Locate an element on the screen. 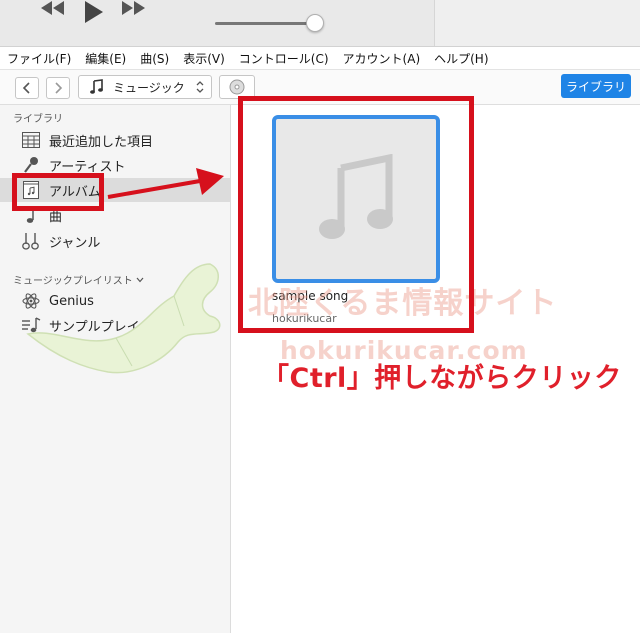 Image resolution: width=640 pixels, height=633 pixels. sidebar-item-label: 最近追加した項目 is located at coordinates (101, 142).